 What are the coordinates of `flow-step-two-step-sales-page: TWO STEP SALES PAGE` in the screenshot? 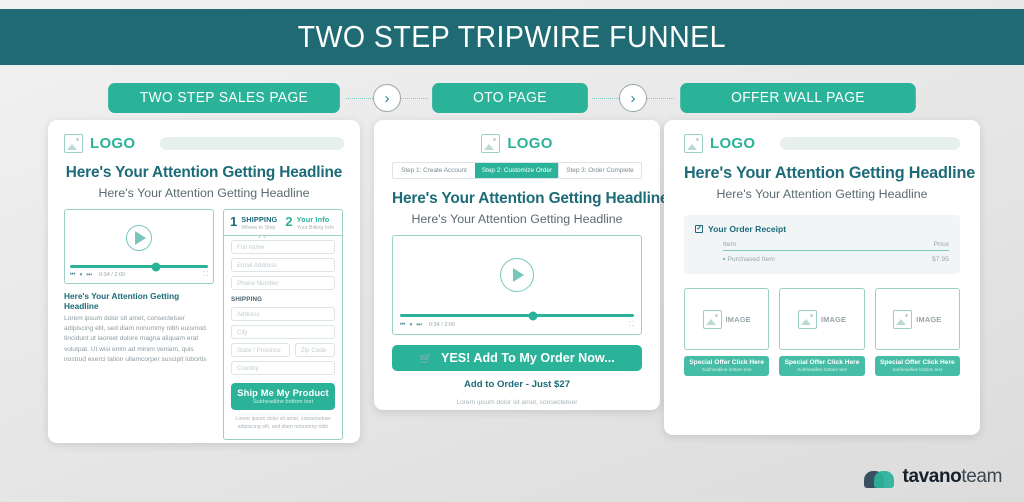 It's located at (224, 98).